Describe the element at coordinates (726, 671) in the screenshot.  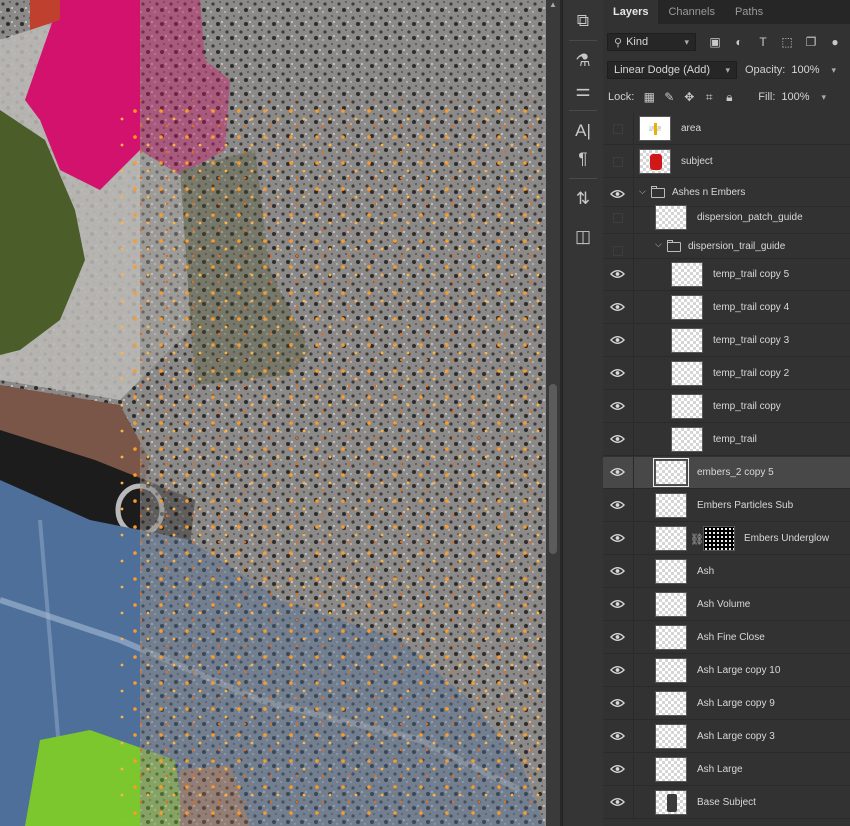
I see `layer-row: Ash Large copy 10` at that location.